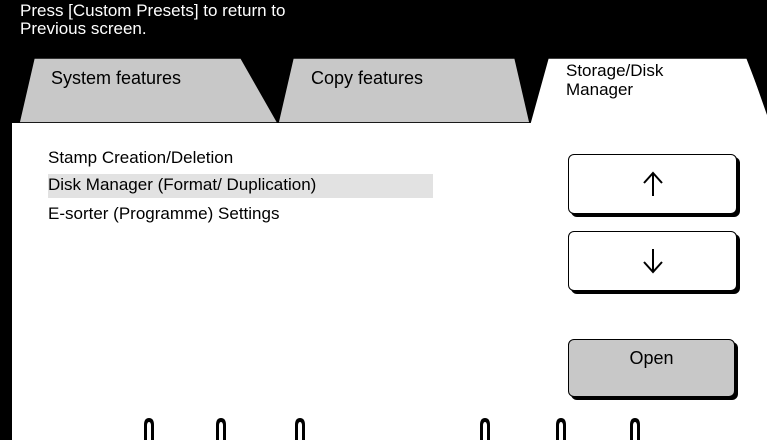  I want to click on tab-storage-disk-manager: Storage/Disk Manager, so click(646, 80).